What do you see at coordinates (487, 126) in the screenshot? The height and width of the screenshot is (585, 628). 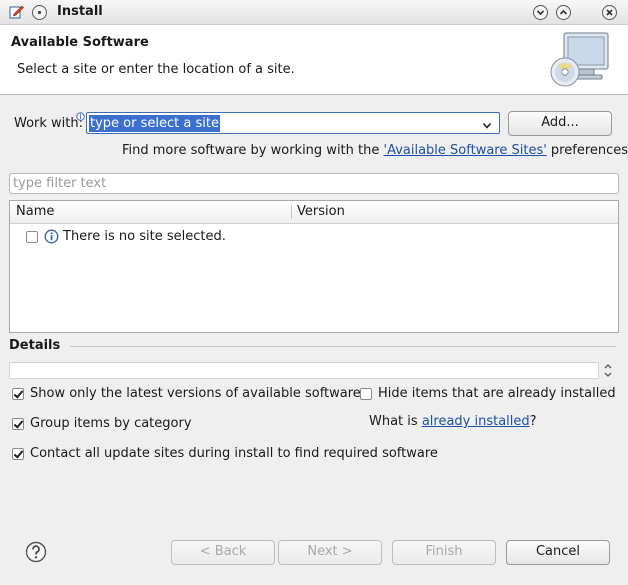 I see `dropdown-arrow-icon` at bounding box center [487, 126].